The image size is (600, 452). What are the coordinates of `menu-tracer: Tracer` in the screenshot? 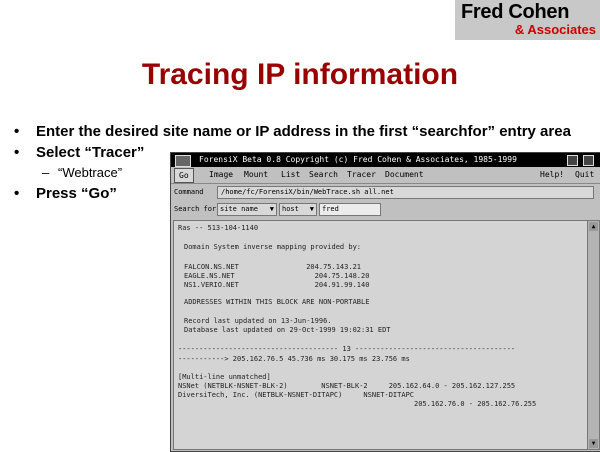 It's located at (361, 175).